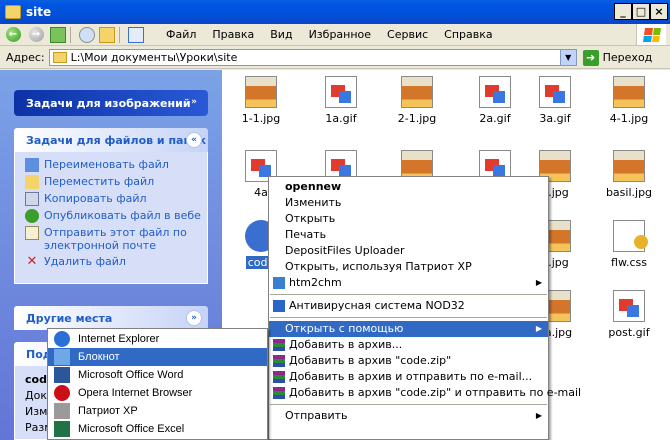 The height and width of the screenshot is (440, 670). I want to click on other-places-header: Другие места », so click(111, 318).